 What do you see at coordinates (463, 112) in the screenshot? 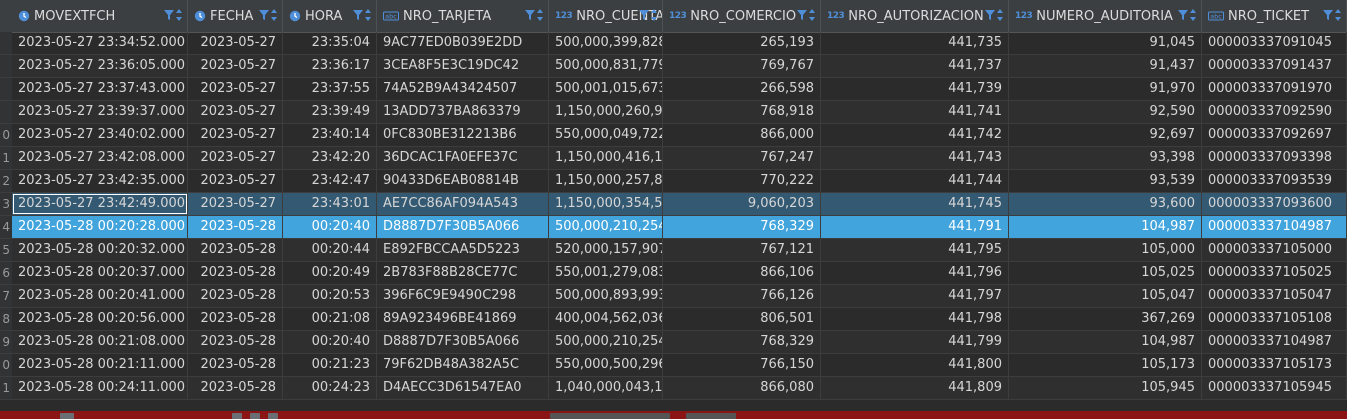
I see `table-cell: 13ADD737BA863379` at bounding box center [463, 112].